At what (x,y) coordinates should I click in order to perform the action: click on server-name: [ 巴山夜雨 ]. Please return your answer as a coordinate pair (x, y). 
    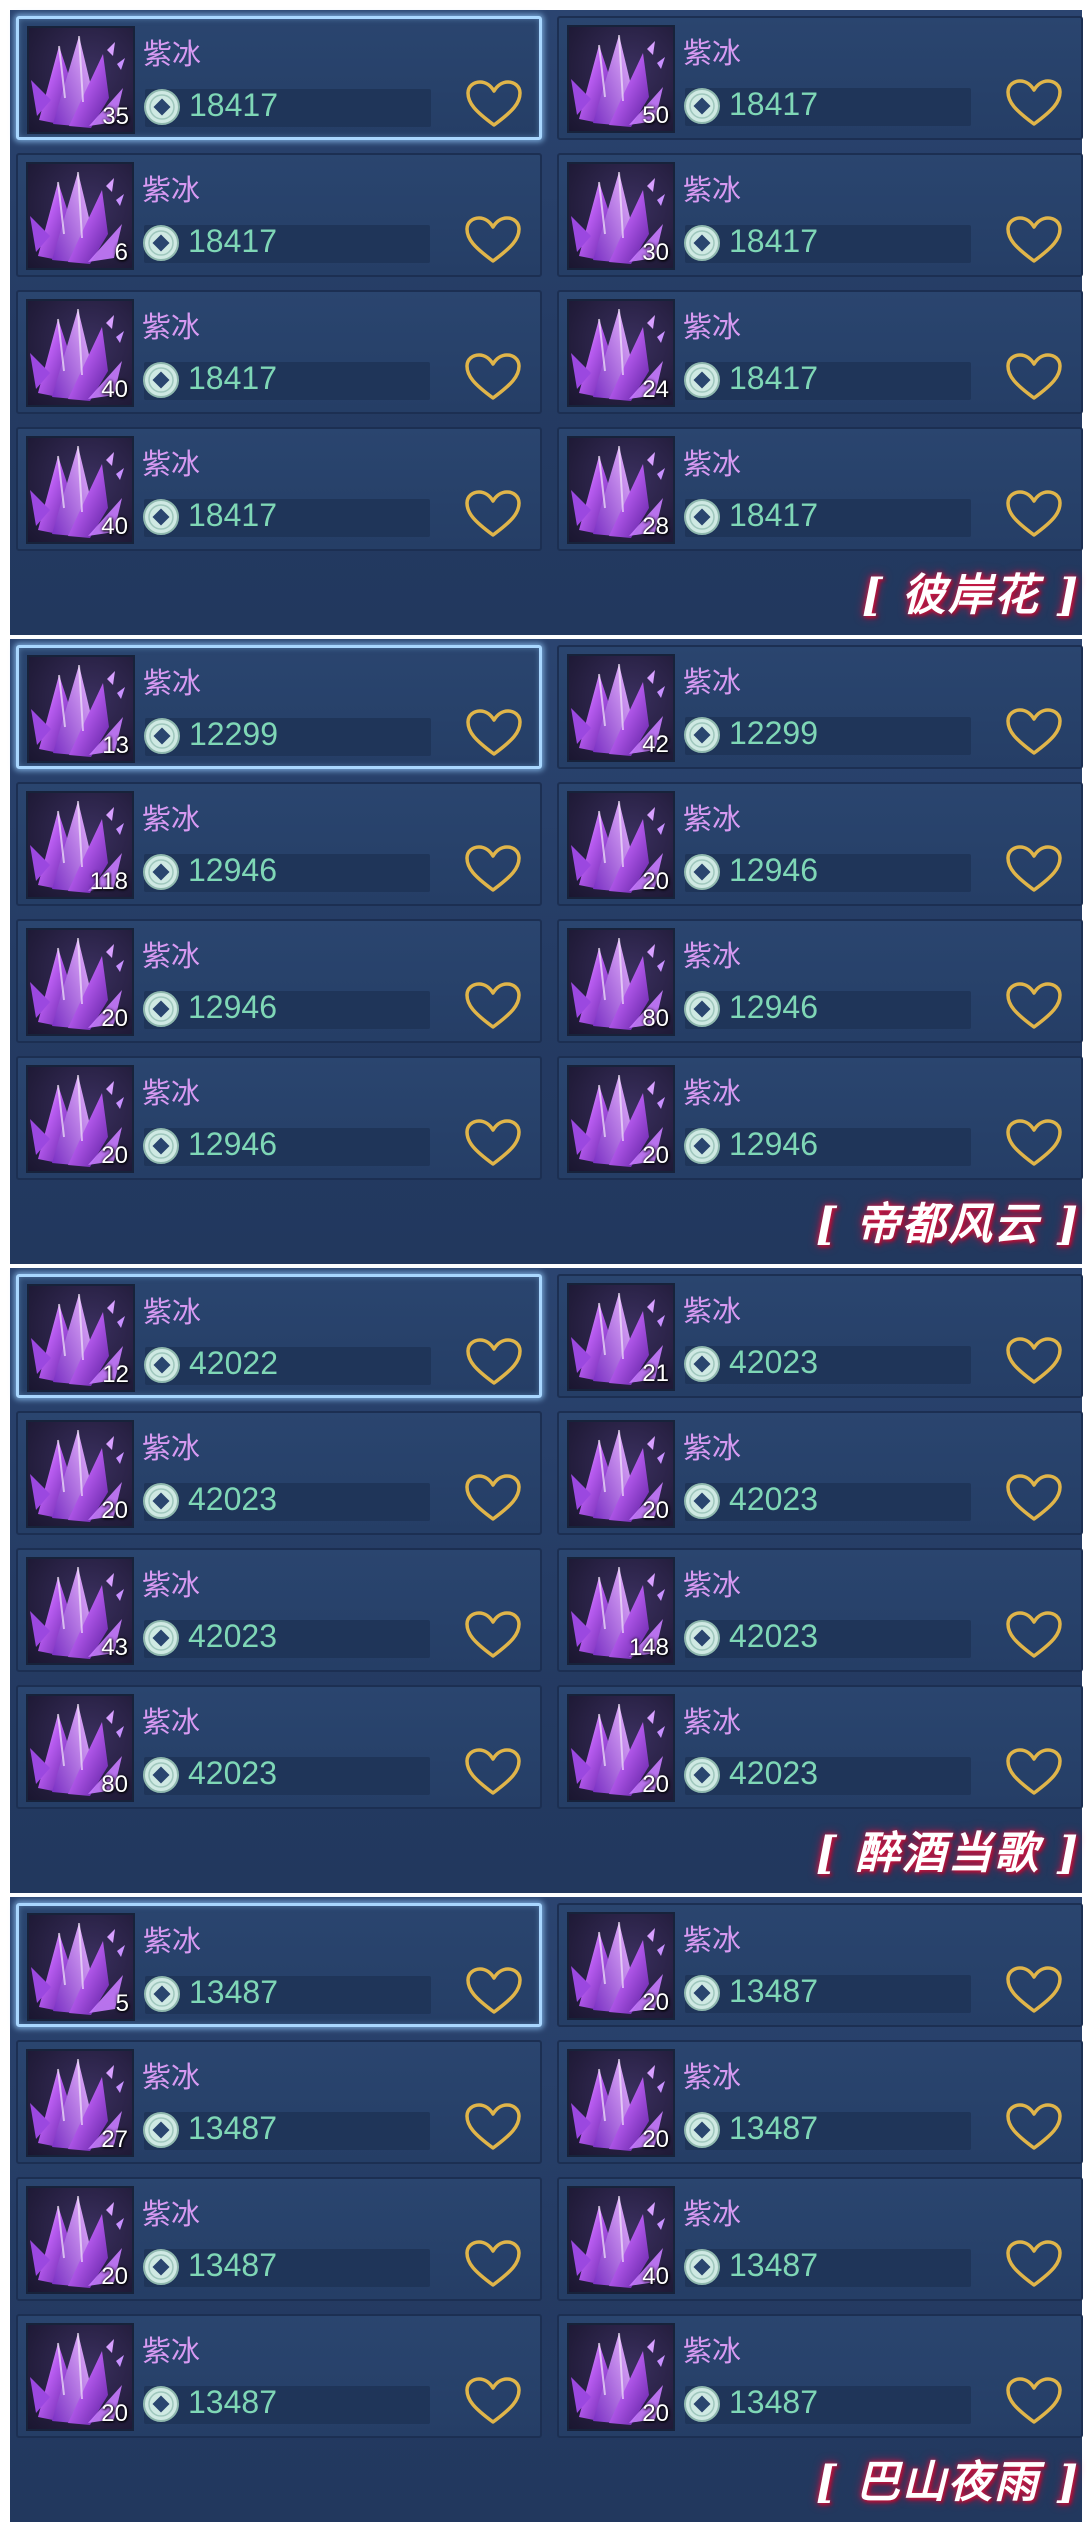
    Looking at the image, I should click on (947, 2482).